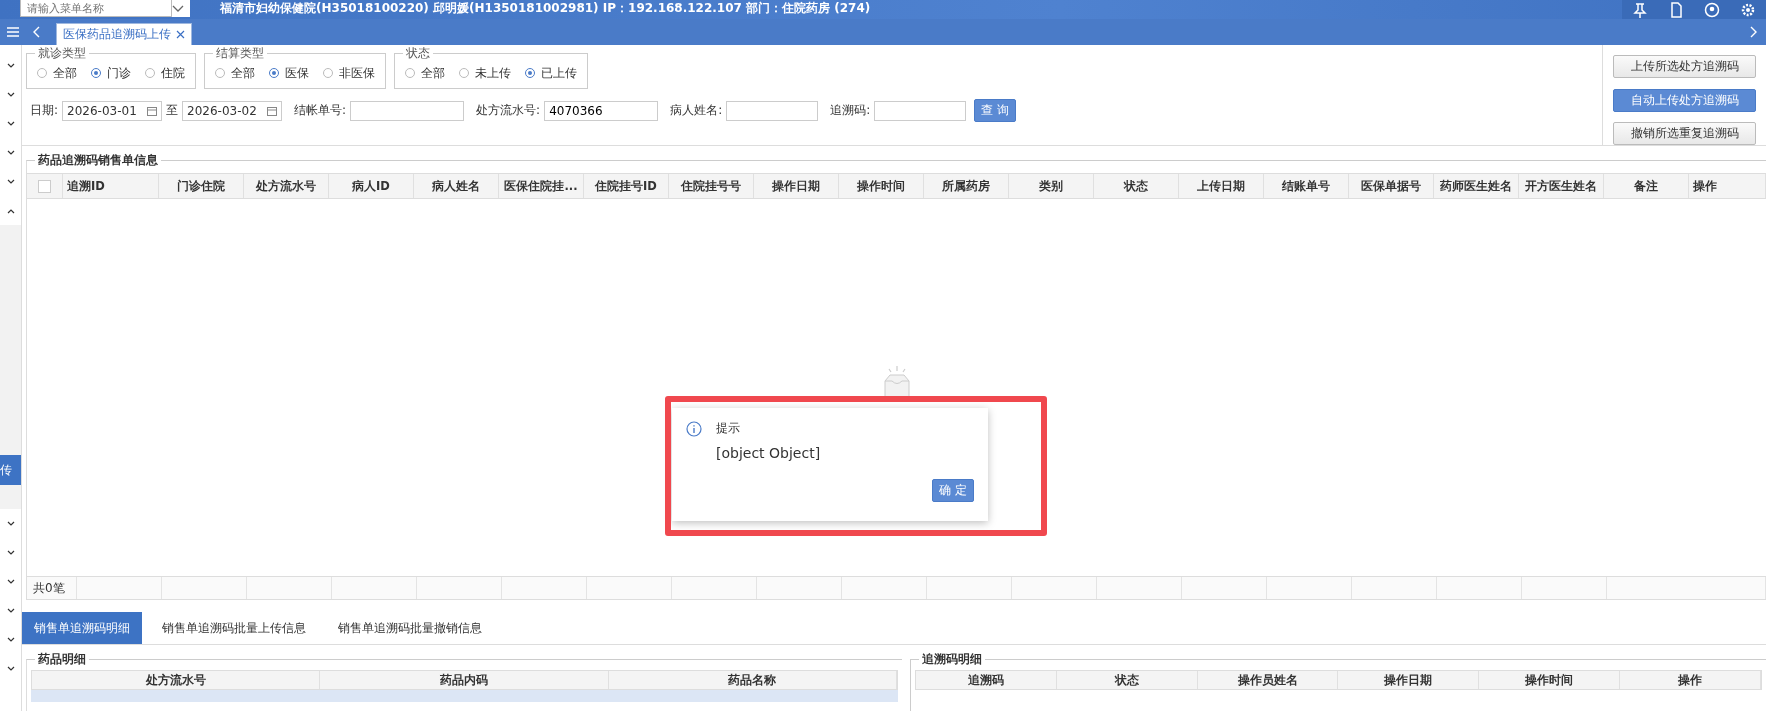  I want to click on menu-icon, so click(13, 32).